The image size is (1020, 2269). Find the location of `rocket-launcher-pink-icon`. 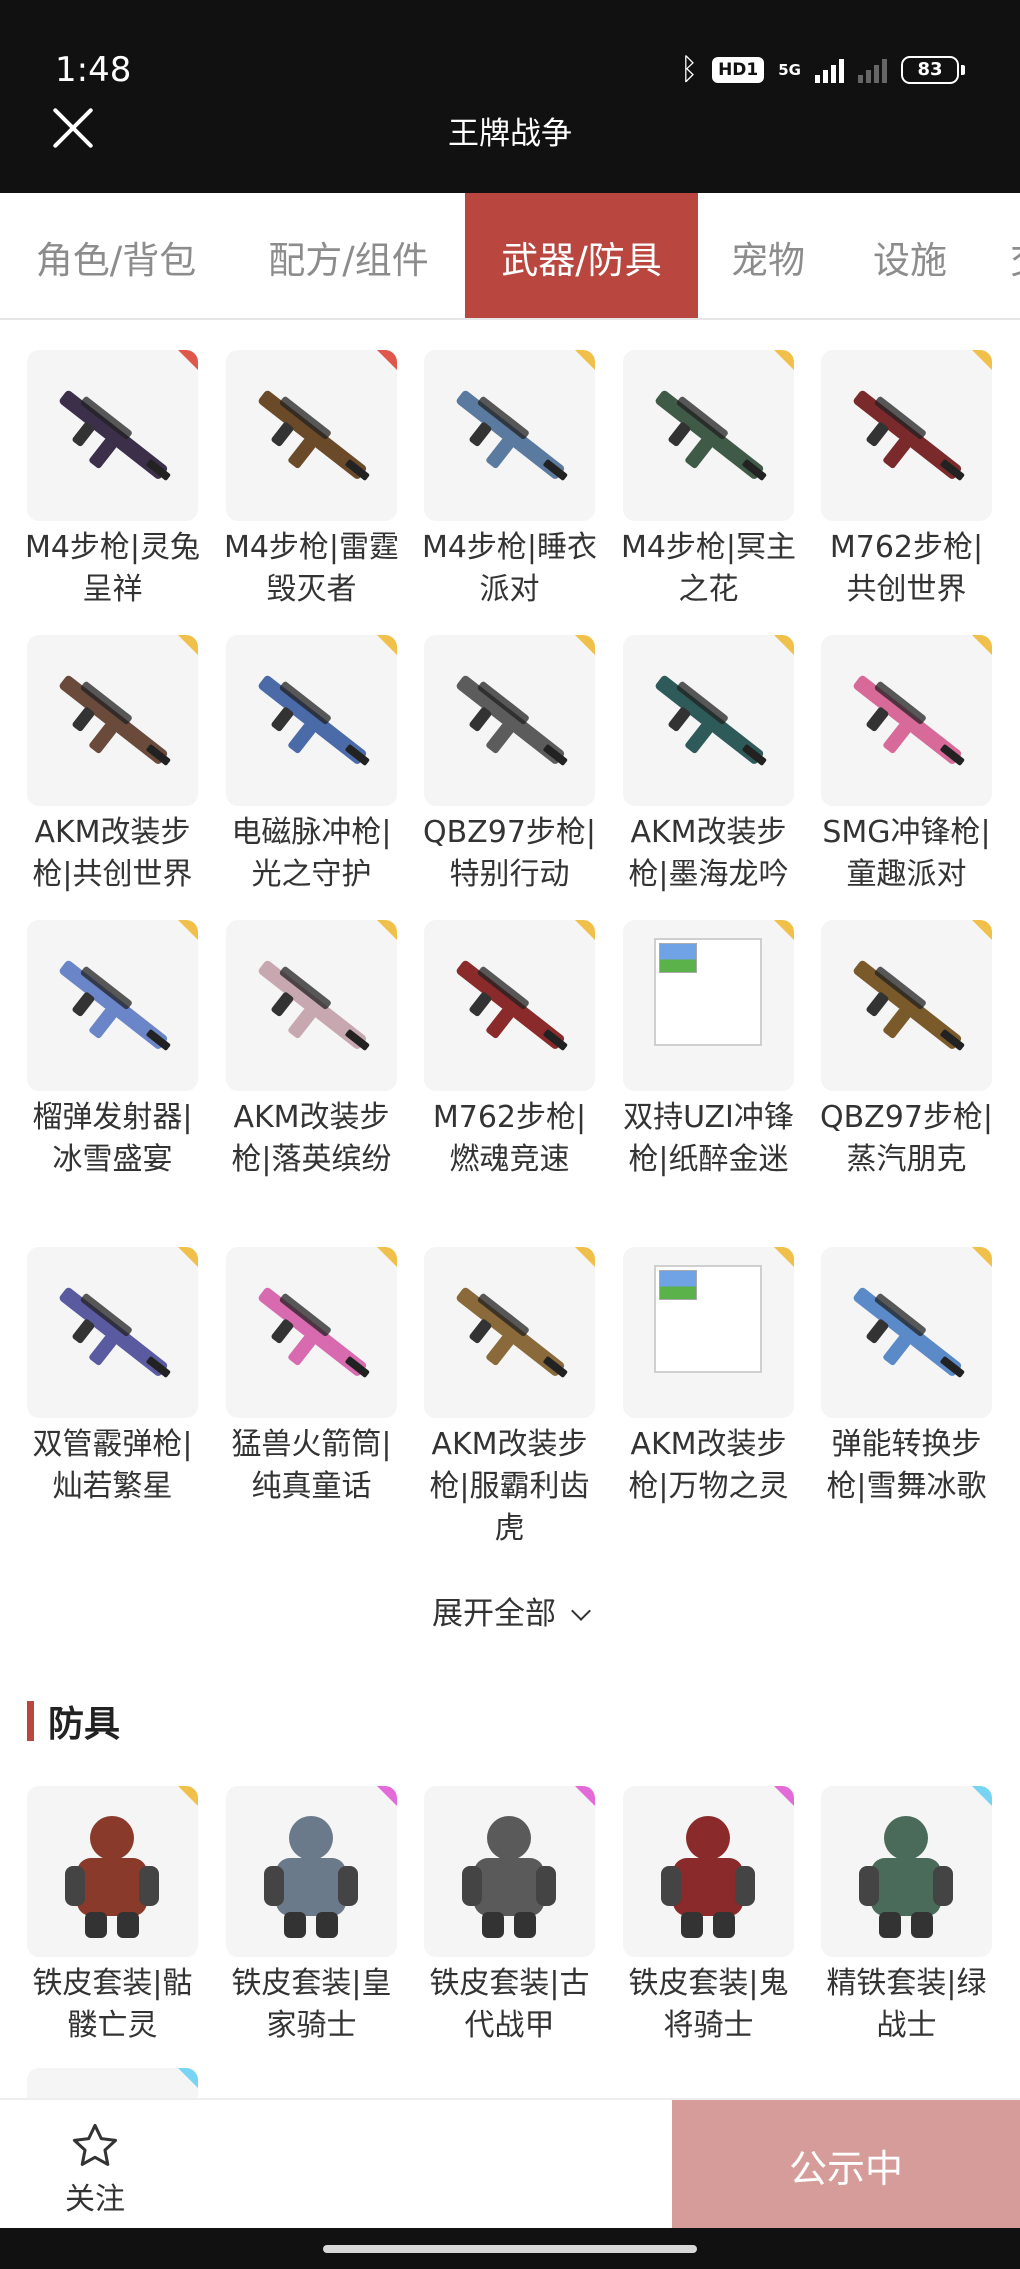

rocket-launcher-pink-icon is located at coordinates (311, 1332).